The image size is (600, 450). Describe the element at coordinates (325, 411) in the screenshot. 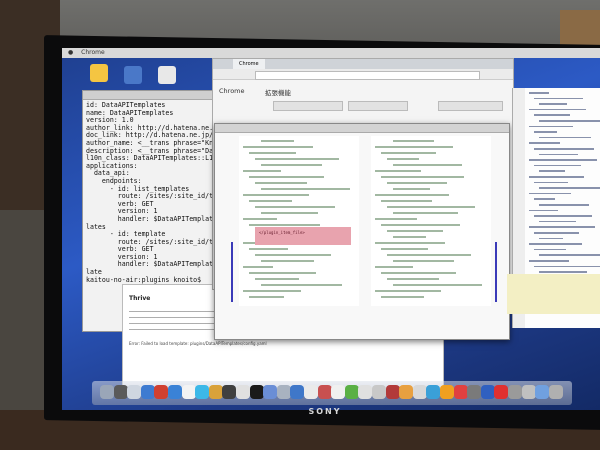

I see `monitor-brand-logo: SONY` at that location.